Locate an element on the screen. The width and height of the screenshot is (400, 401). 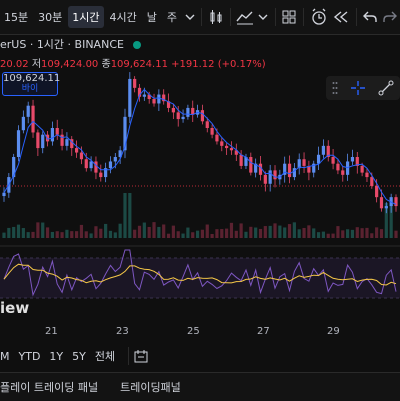
volume-bars is located at coordinates (199, 215).